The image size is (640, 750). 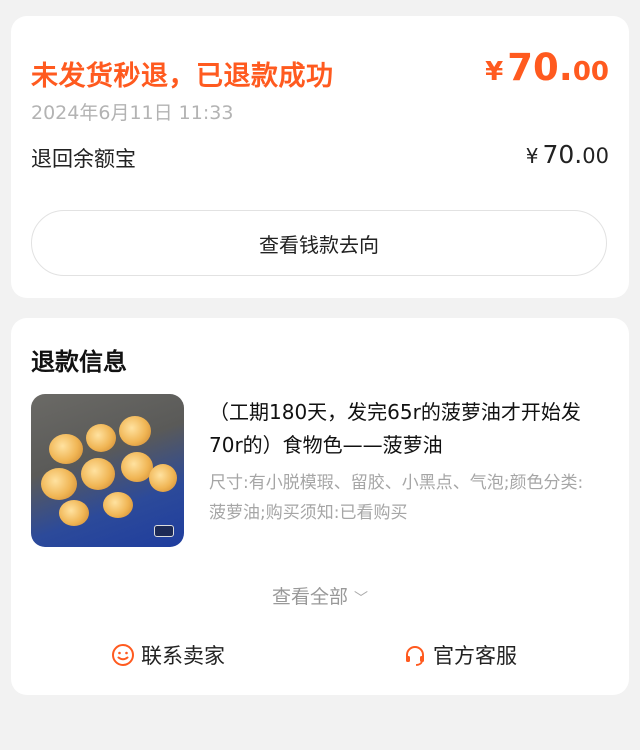 I want to click on customer-service-button: 官方客服, so click(x=460, y=655).